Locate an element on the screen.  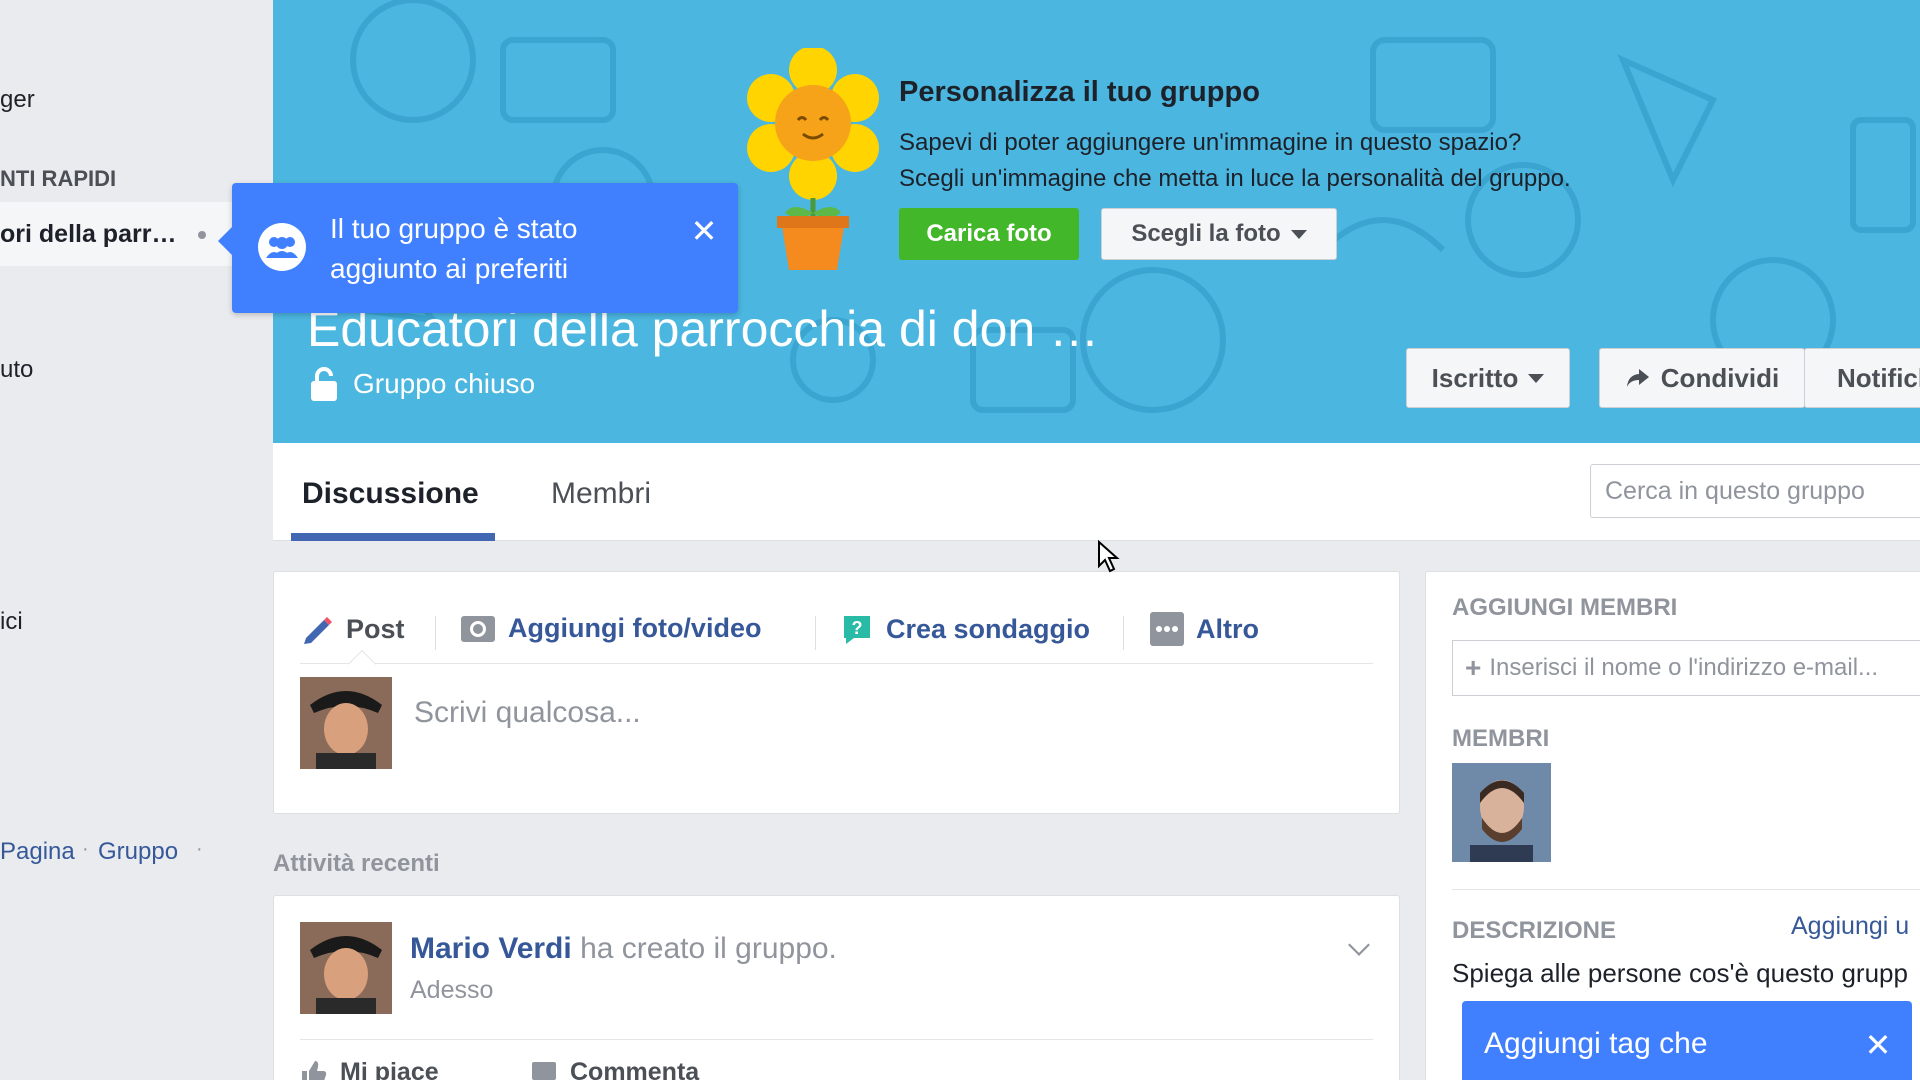
like-button: Mi piace is located at coordinates (369, 1069).